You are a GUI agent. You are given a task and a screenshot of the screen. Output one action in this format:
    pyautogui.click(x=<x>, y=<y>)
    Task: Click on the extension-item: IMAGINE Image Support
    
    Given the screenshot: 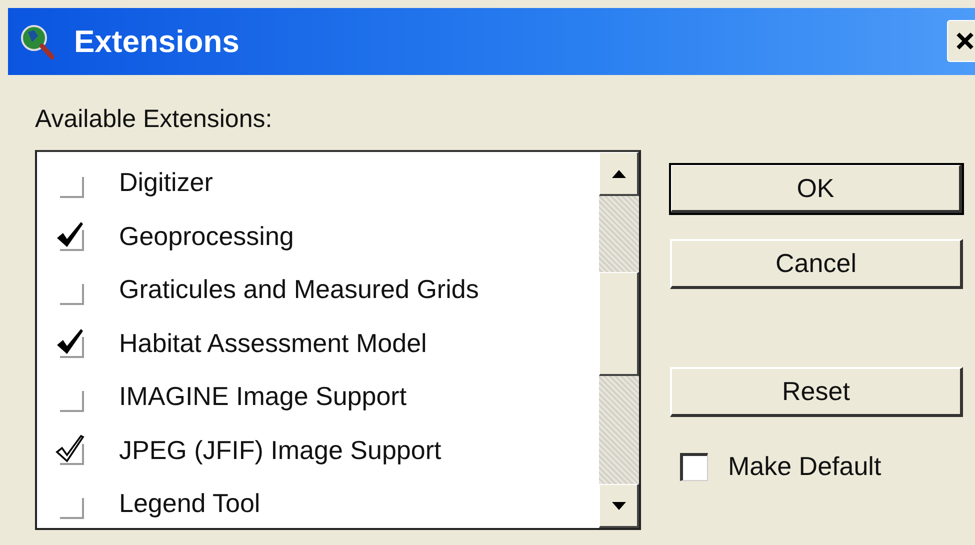 What is the action you would take?
    pyautogui.click(x=318, y=397)
    